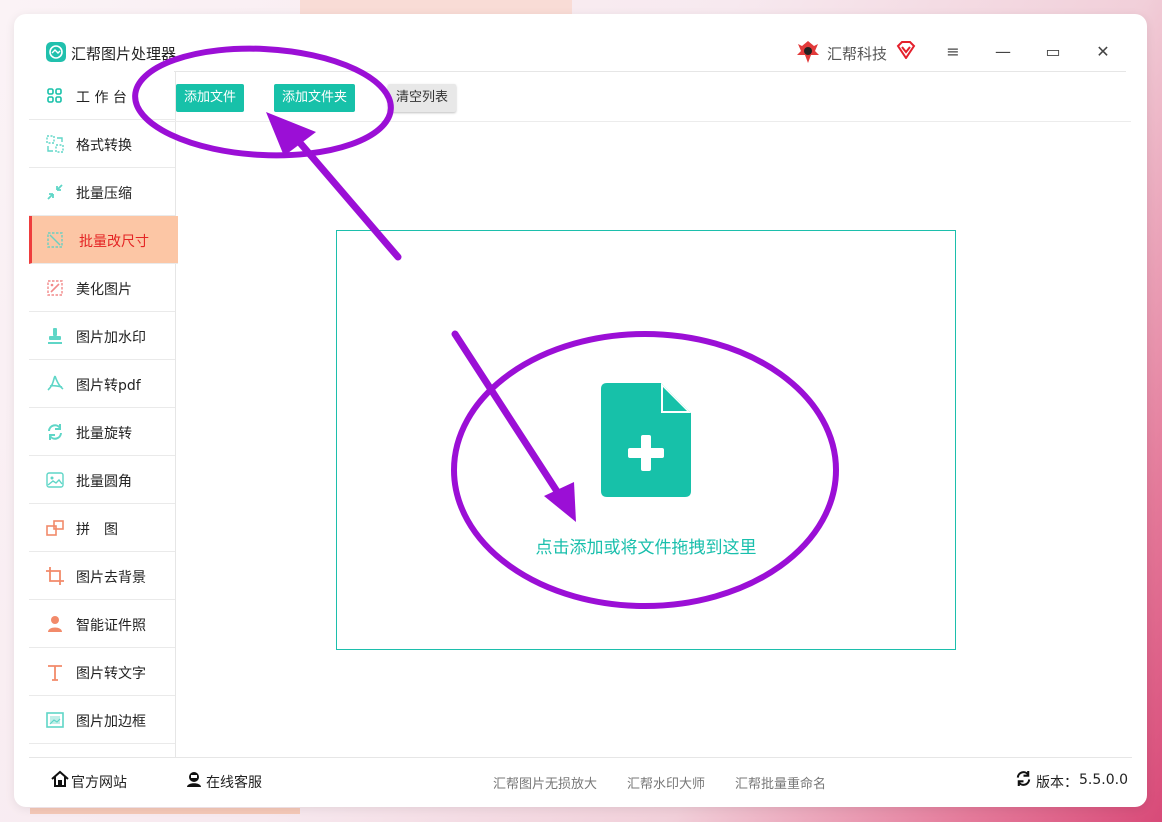 This screenshot has height=822, width=1162. What do you see at coordinates (210, 98) in the screenshot?
I see `add-file-button: 添加文件` at bounding box center [210, 98].